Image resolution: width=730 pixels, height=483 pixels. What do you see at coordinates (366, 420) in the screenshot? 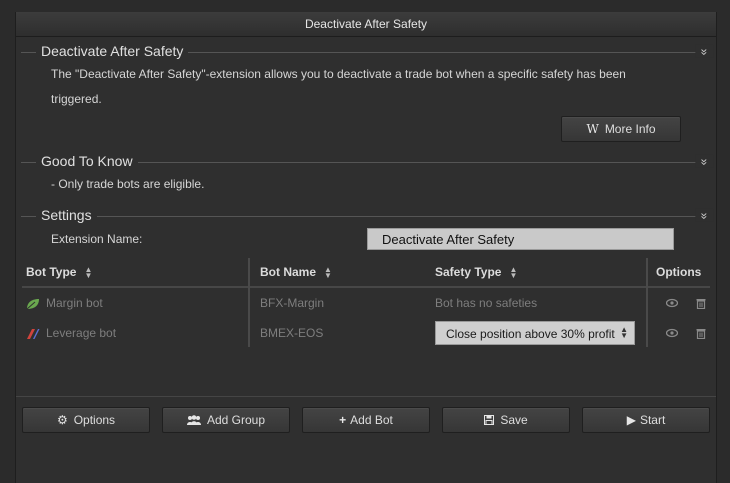
I see `add-bot-button: + Add Bot` at bounding box center [366, 420].